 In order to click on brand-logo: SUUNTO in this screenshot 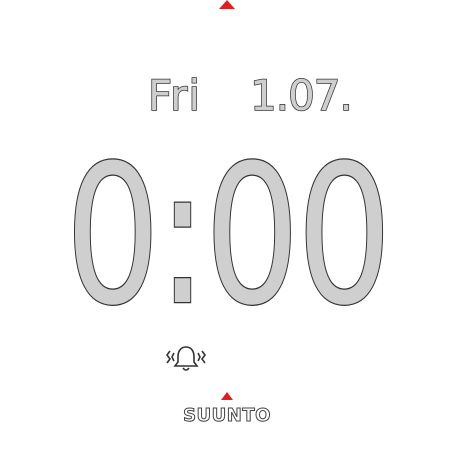, I will do `click(227, 416)`.